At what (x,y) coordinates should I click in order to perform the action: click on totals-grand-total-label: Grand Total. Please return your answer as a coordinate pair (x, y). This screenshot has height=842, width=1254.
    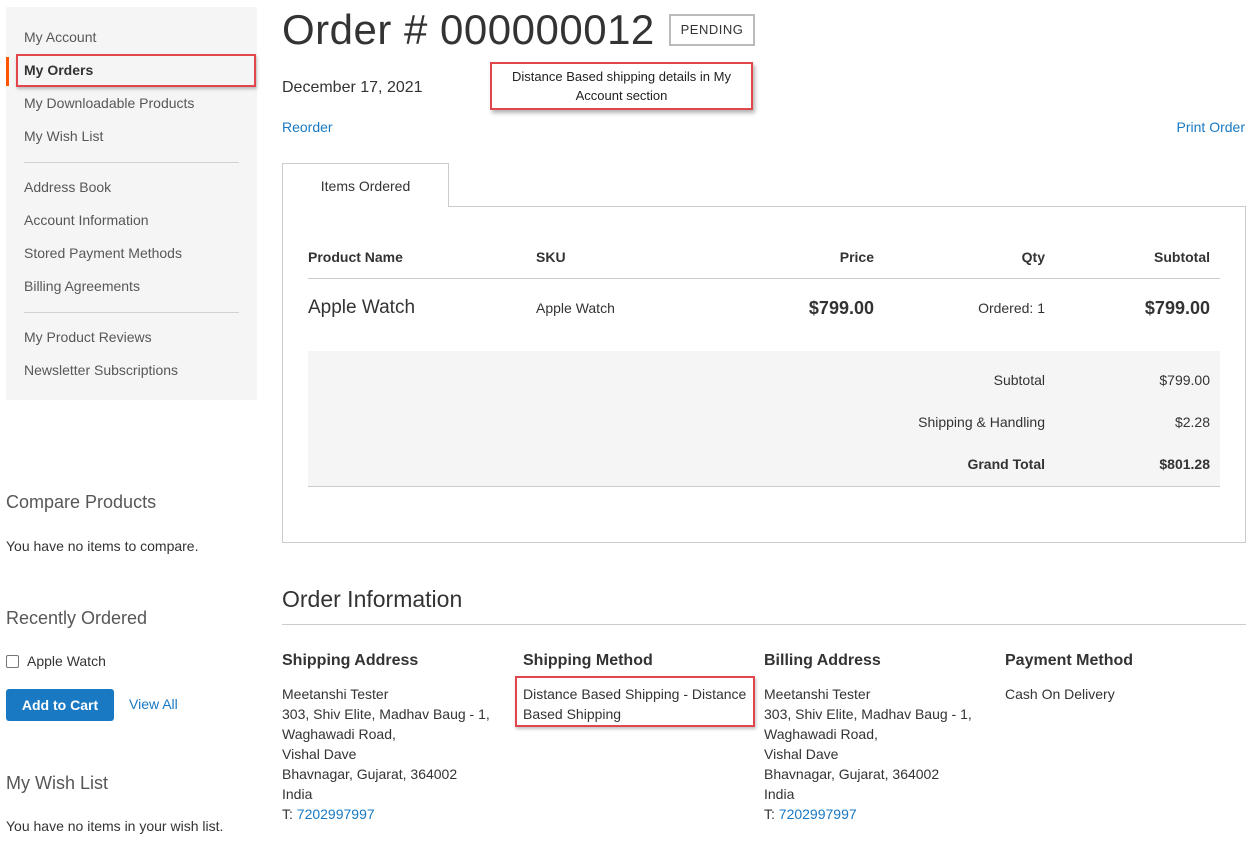
    Looking at the image, I should click on (1006, 464).